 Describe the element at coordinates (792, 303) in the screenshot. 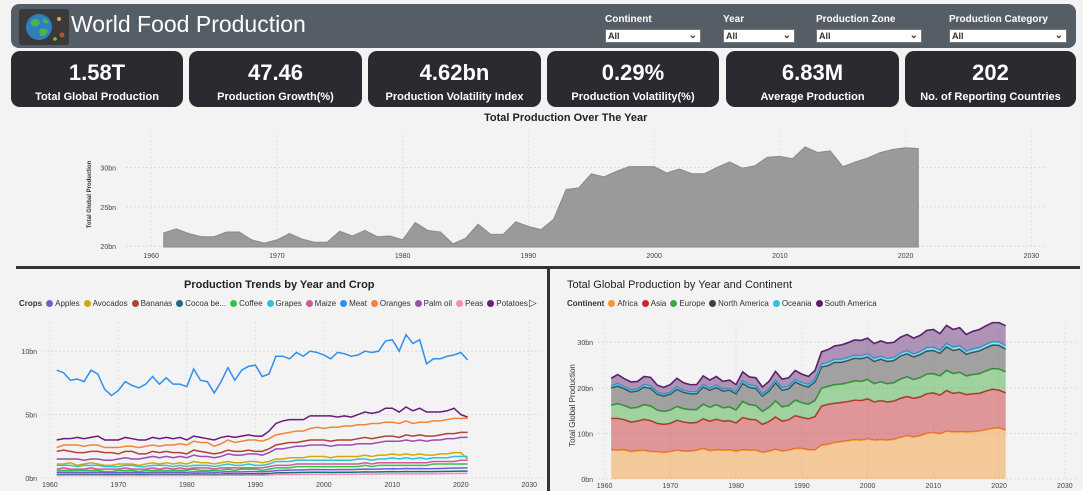

I see `legend-item: Oceania` at that location.